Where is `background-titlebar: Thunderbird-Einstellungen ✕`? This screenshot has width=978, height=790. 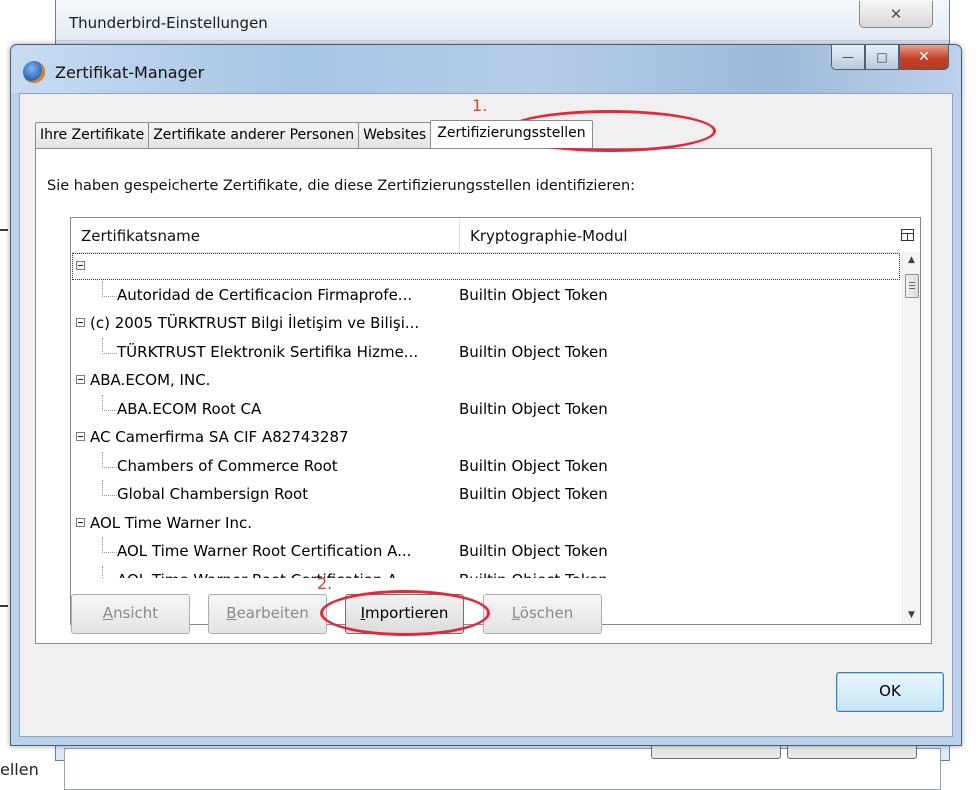 background-titlebar: Thunderbird-Einstellungen ✕ is located at coordinates (502, 20).